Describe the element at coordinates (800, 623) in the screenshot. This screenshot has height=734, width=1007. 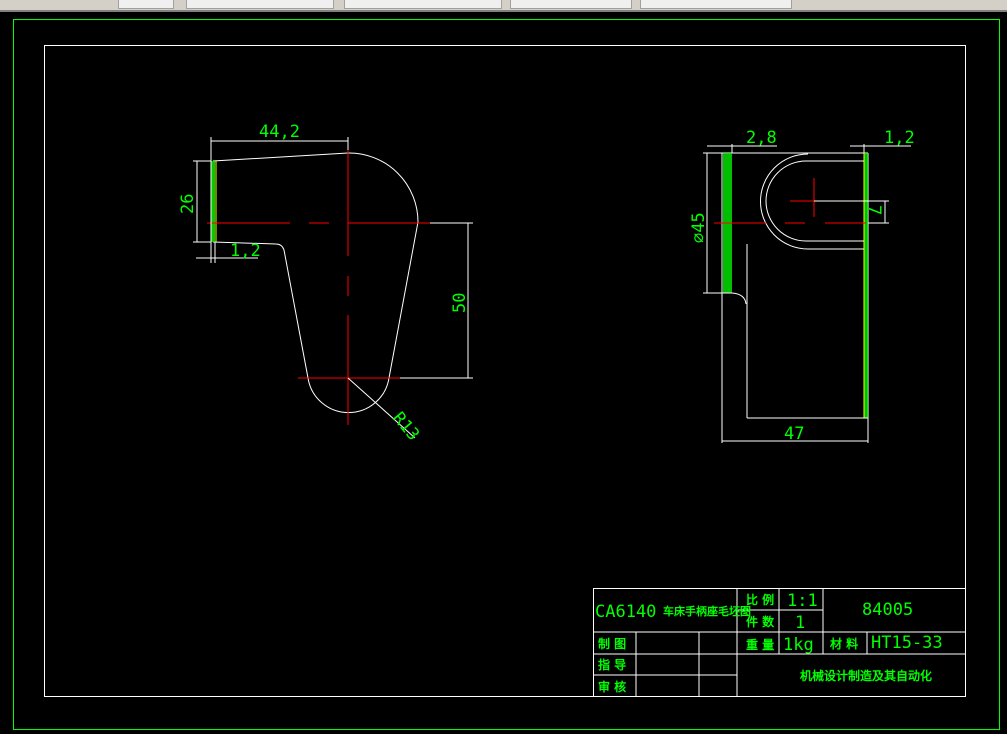
I see `quantity-value: 1` at that location.